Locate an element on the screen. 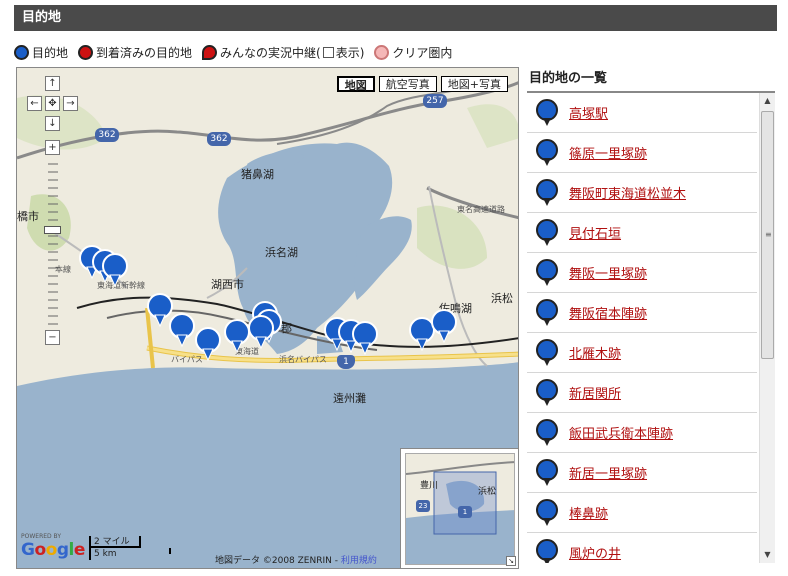  list-item-link: 舞阪町東海道松並木 is located at coordinates (627, 192).